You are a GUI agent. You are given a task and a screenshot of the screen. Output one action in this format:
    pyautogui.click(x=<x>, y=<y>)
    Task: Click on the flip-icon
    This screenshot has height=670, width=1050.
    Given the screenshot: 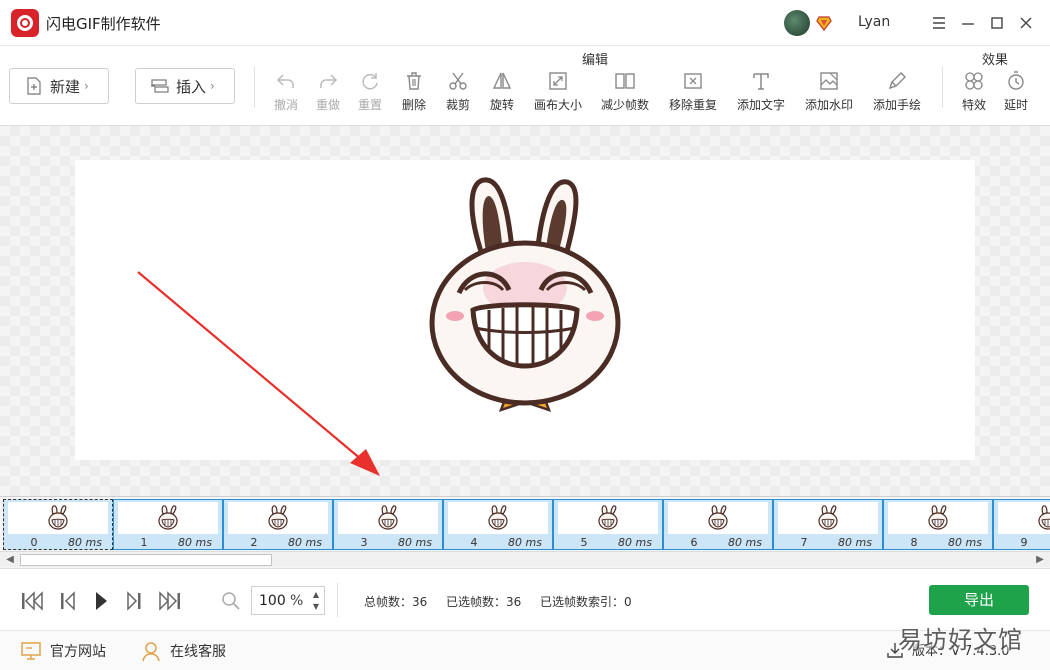 What is the action you would take?
    pyautogui.click(x=502, y=80)
    